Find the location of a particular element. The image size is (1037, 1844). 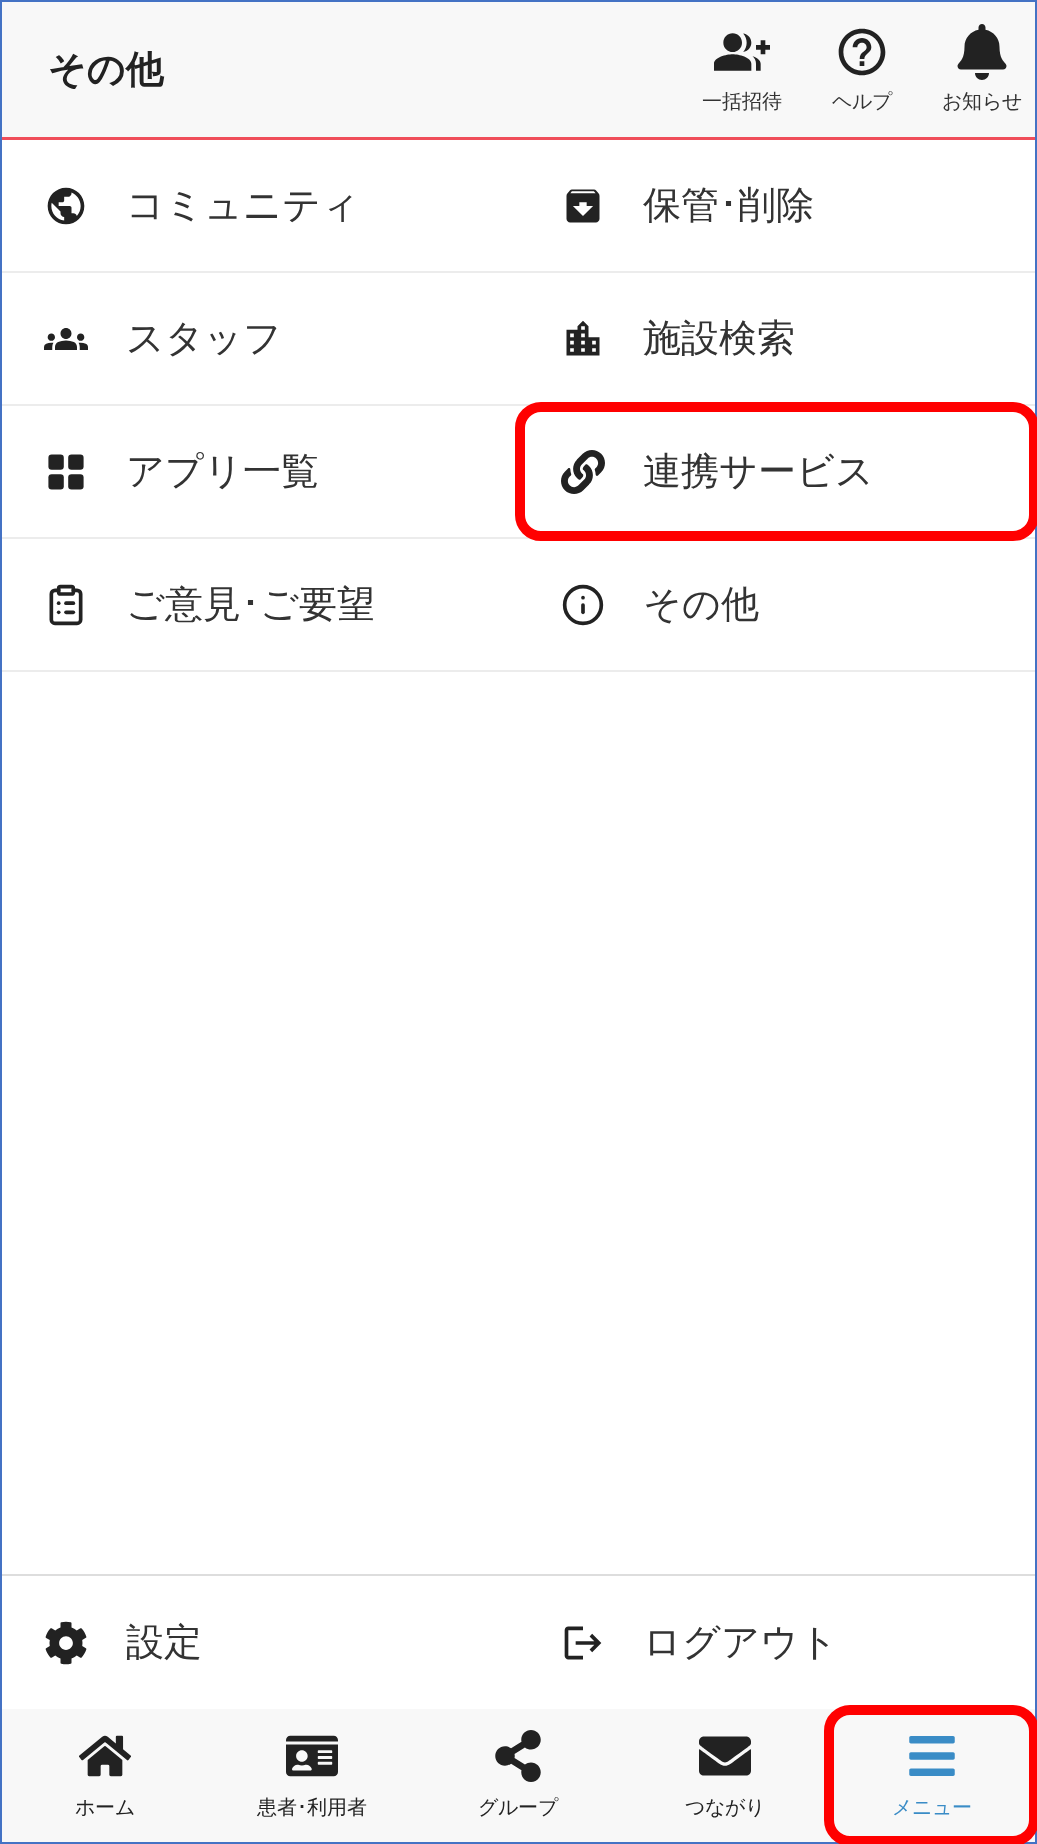

menu-item: 設定 is located at coordinates (260, 1642).